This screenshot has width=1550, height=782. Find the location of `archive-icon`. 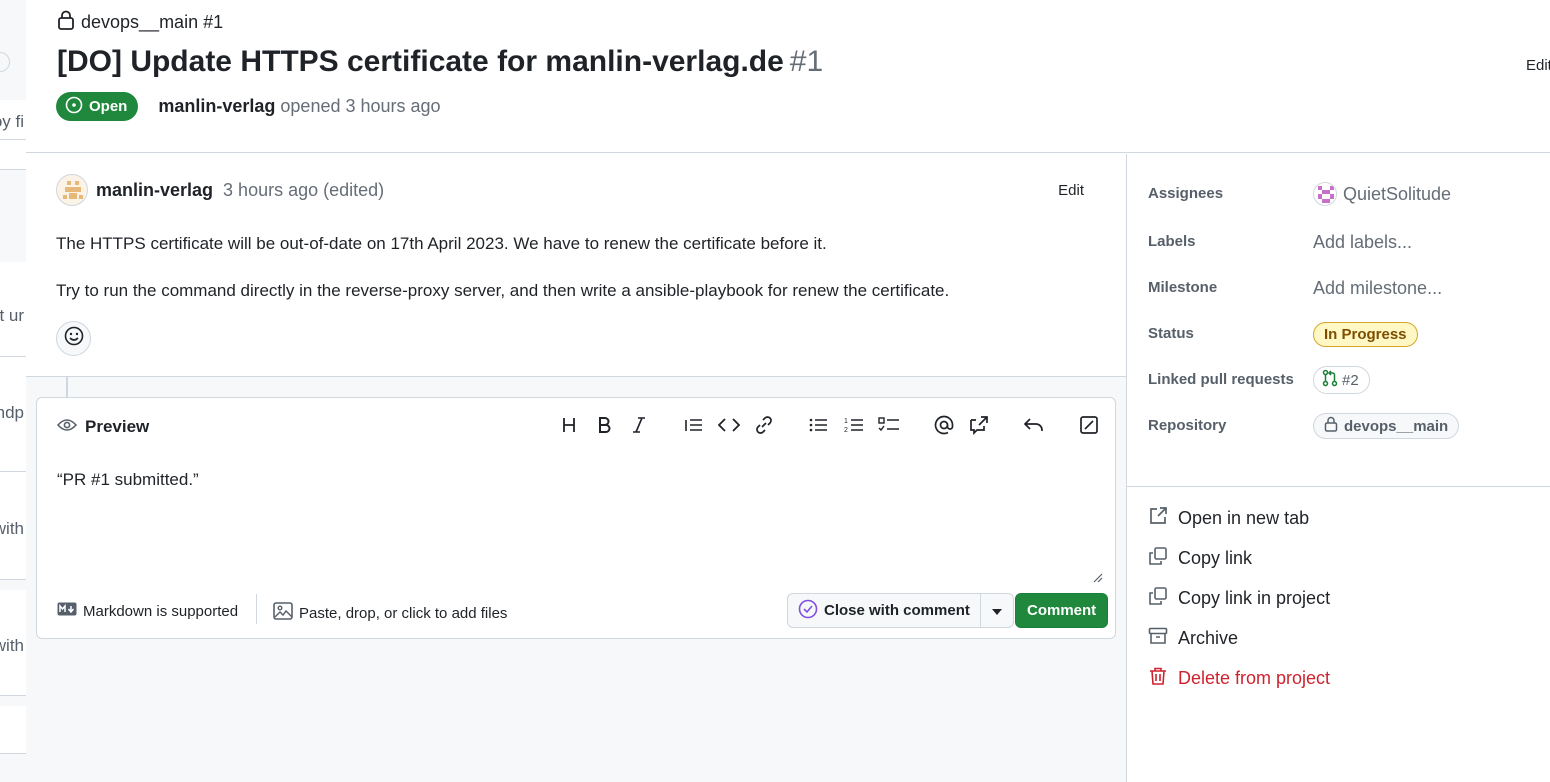

archive-icon is located at coordinates (1158, 638).